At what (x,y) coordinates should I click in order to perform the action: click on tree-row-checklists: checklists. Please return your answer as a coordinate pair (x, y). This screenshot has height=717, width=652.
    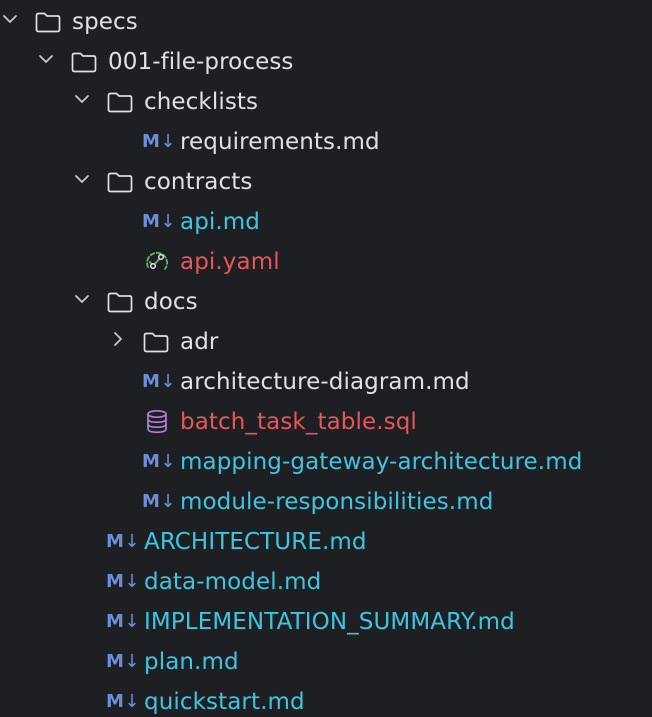
    Looking at the image, I should click on (326, 102).